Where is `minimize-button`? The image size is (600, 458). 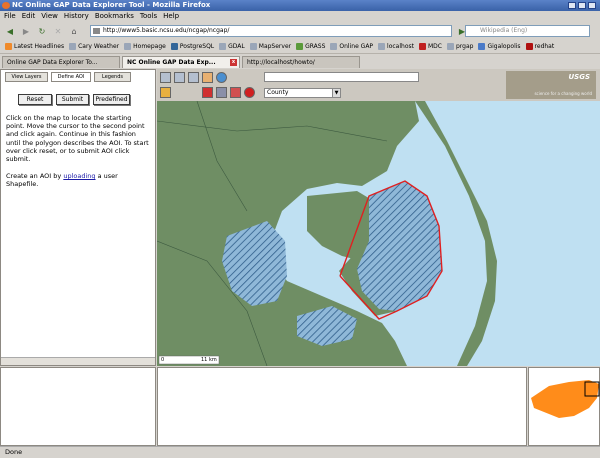 minimize-button is located at coordinates (572, 5).